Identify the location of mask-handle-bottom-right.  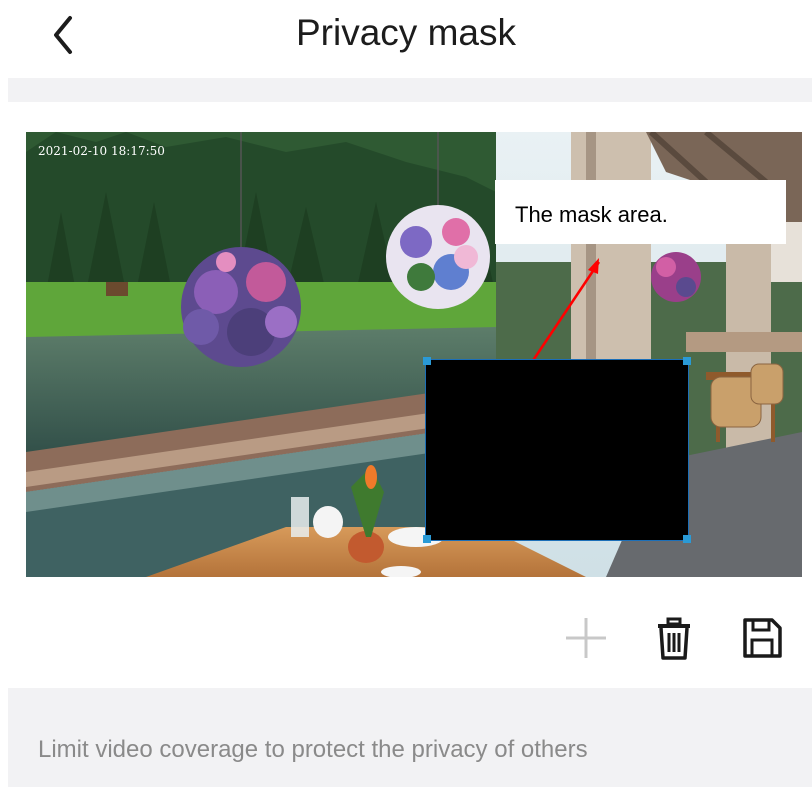
(687, 539).